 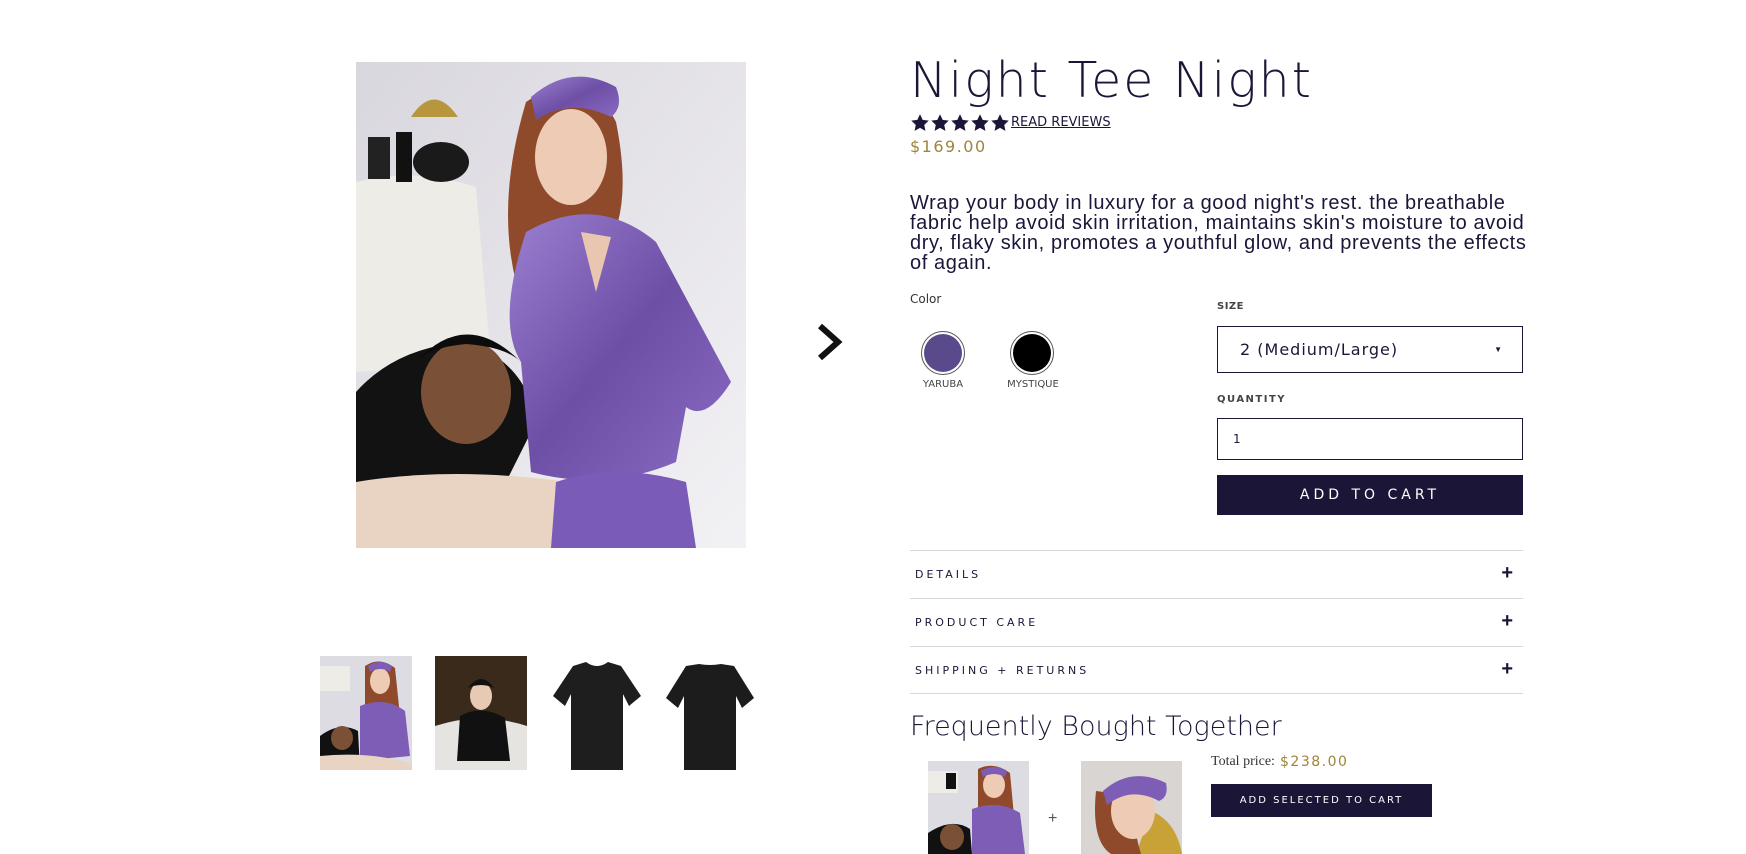 What do you see at coordinates (1319, 349) in the screenshot?
I see `size-selected-value: 2 (Medium/Large)` at bounding box center [1319, 349].